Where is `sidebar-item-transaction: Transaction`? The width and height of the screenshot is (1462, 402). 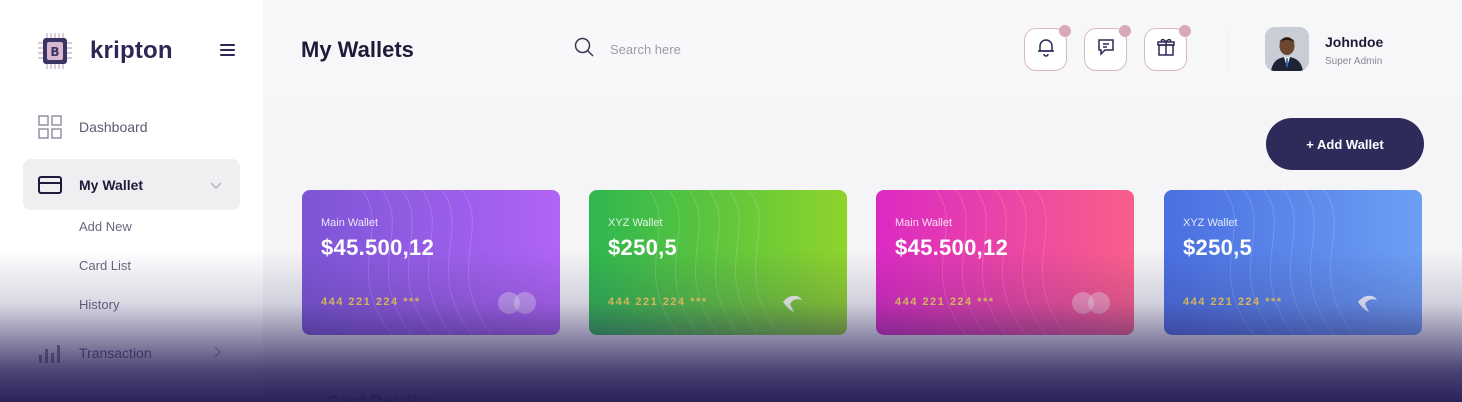 sidebar-item-transaction: Transaction is located at coordinates (131, 352).